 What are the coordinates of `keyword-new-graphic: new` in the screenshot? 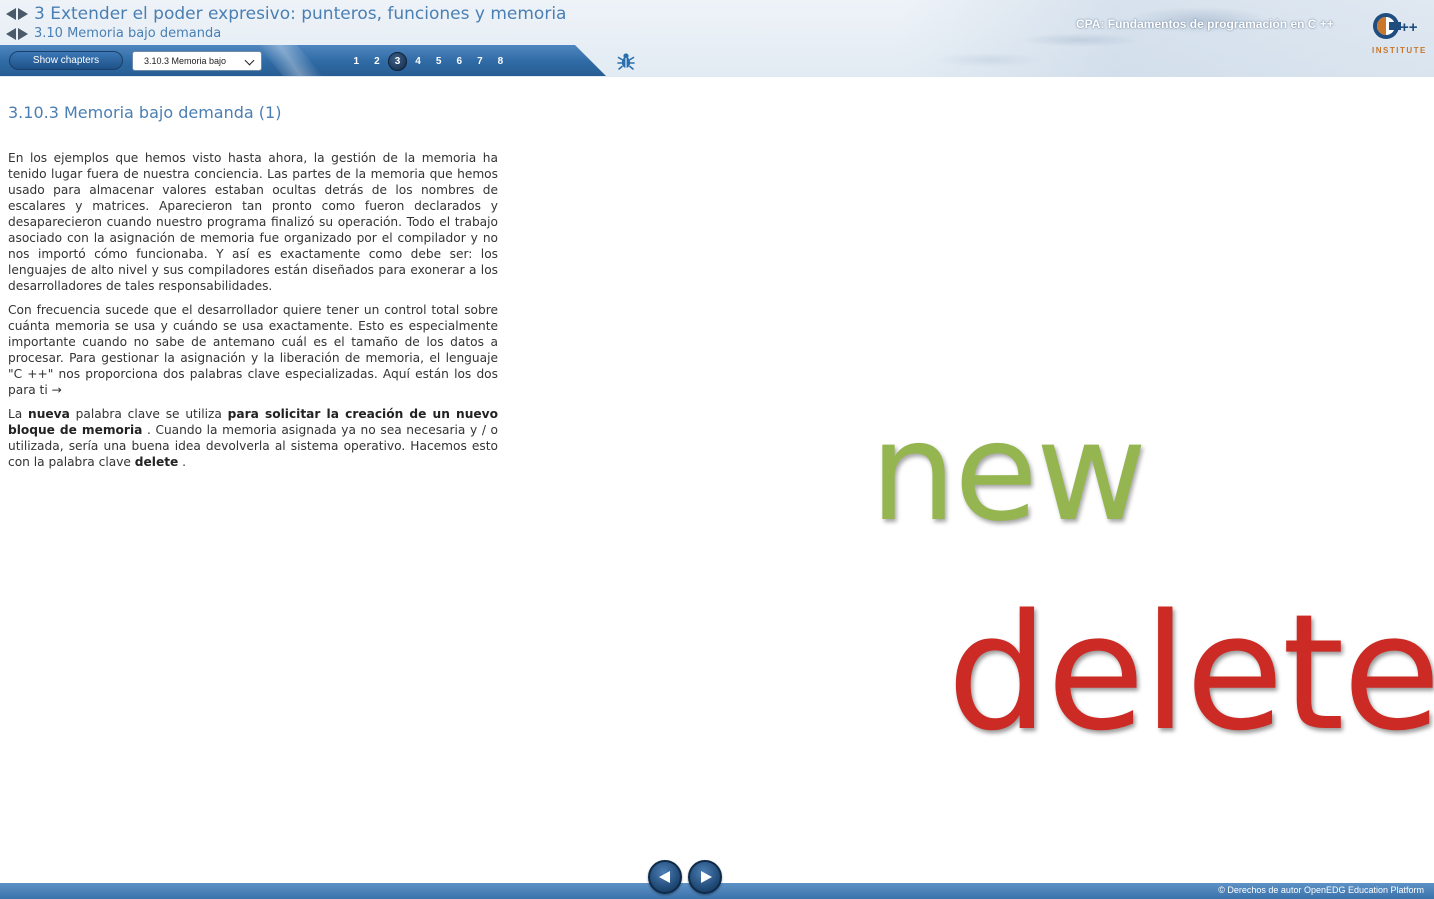 It's located at (1008, 473).